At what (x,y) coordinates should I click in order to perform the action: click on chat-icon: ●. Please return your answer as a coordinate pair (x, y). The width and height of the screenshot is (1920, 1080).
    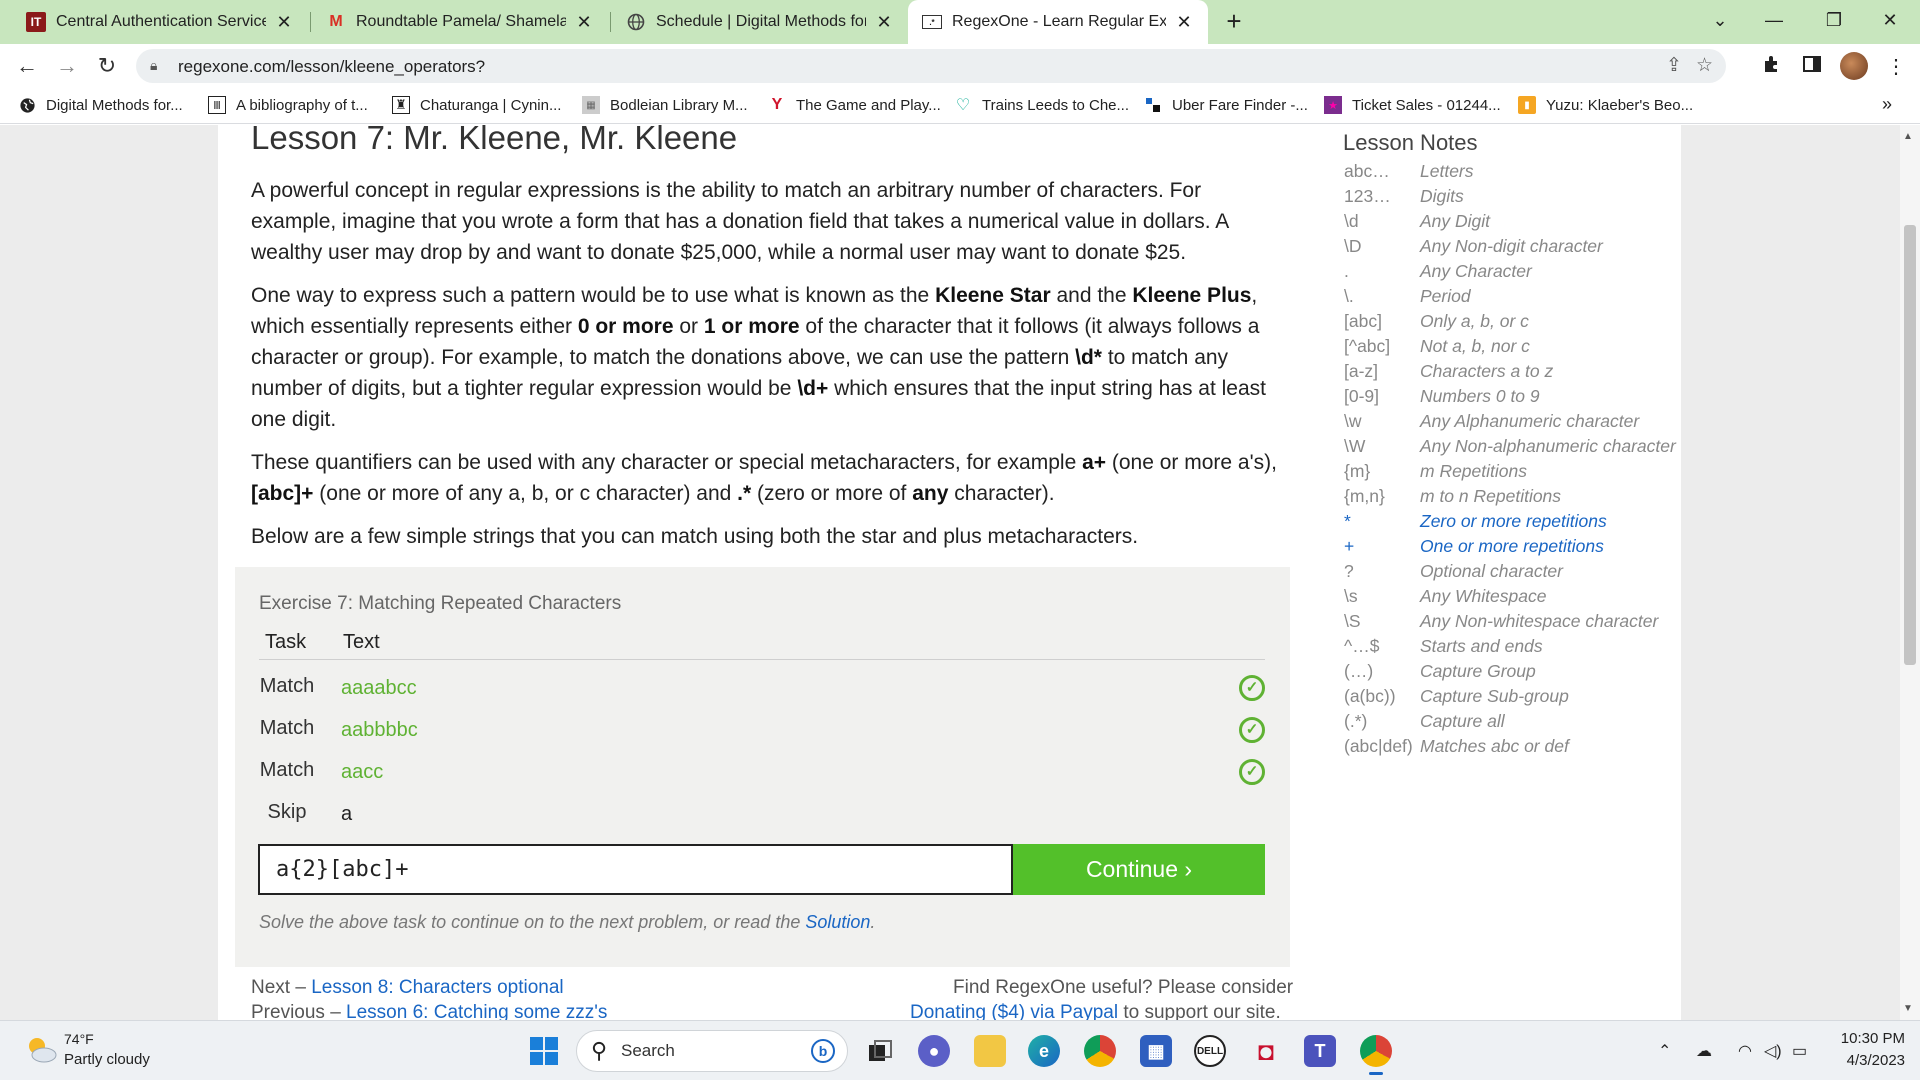
    Looking at the image, I should click on (934, 1051).